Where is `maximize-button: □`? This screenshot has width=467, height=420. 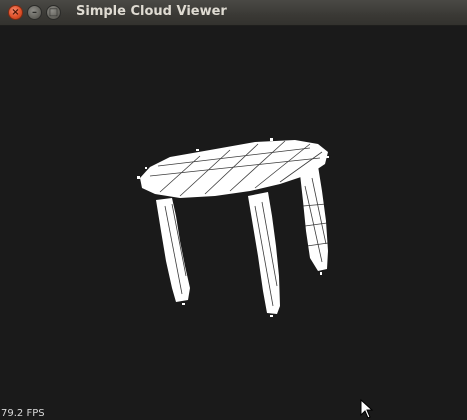 maximize-button: □ is located at coordinates (53, 12).